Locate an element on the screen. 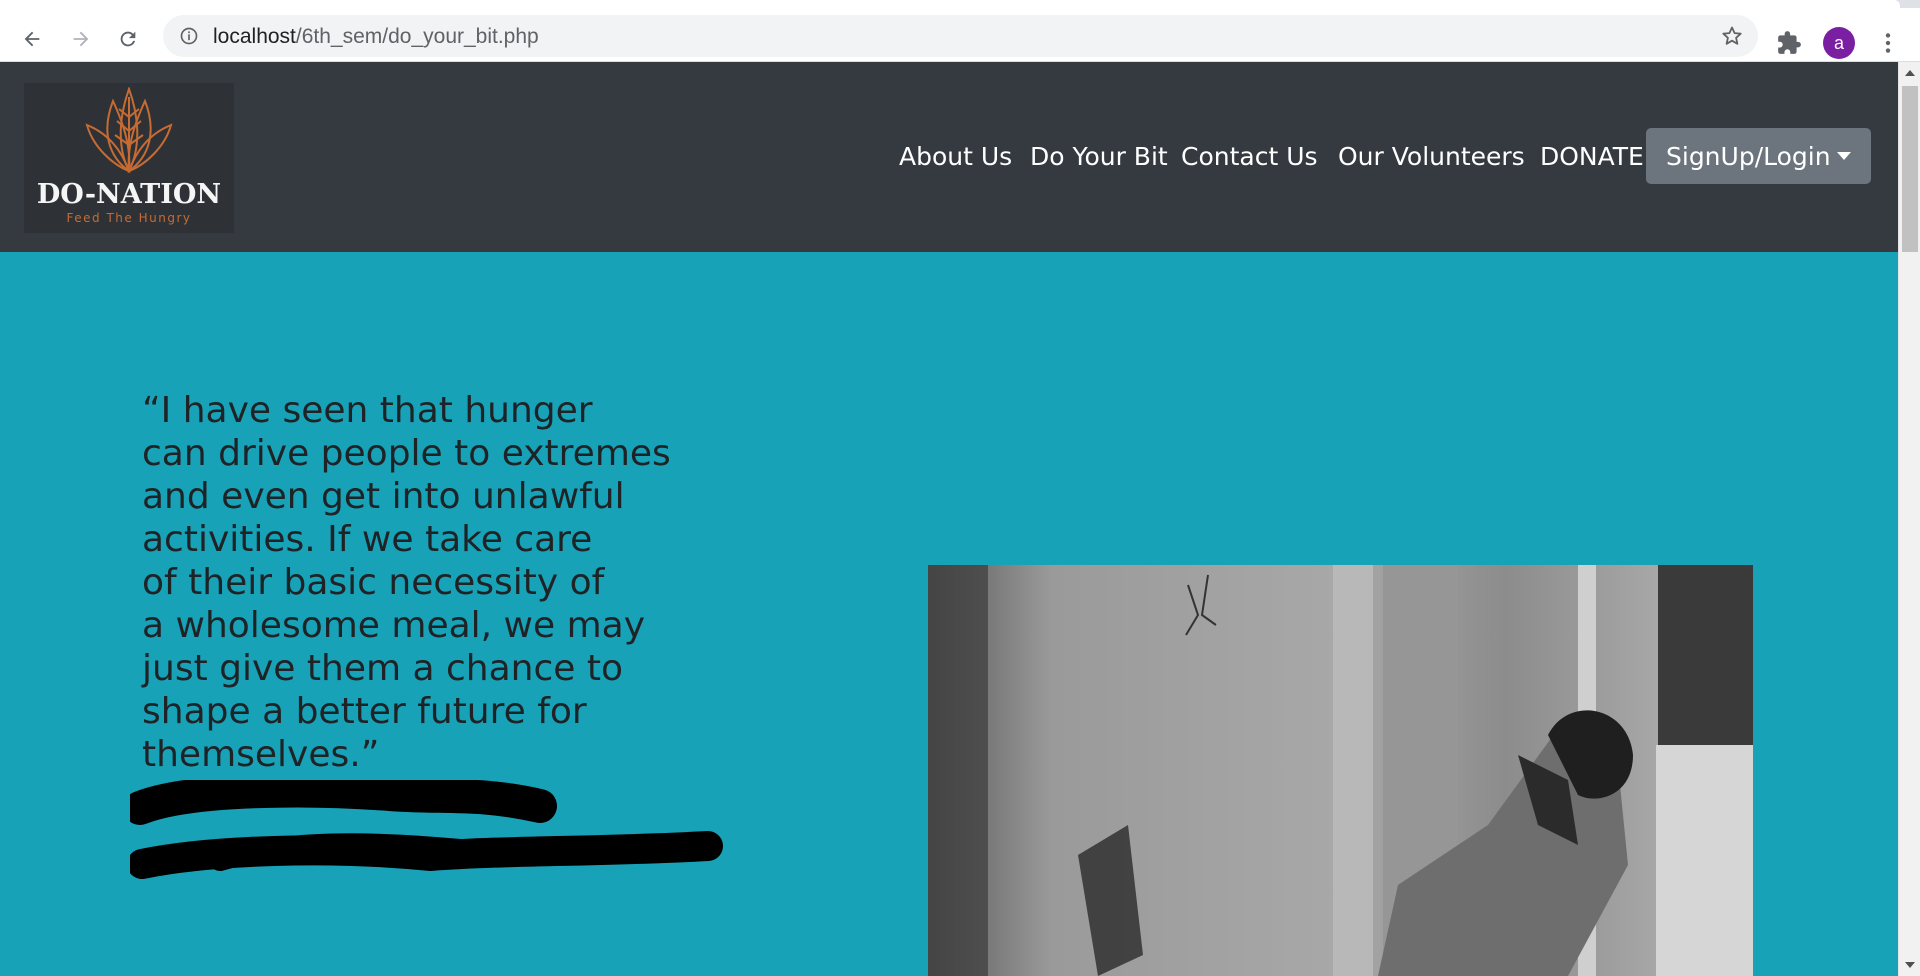 This screenshot has width=1920, height=976. redaction-scribble is located at coordinates (426, 829).